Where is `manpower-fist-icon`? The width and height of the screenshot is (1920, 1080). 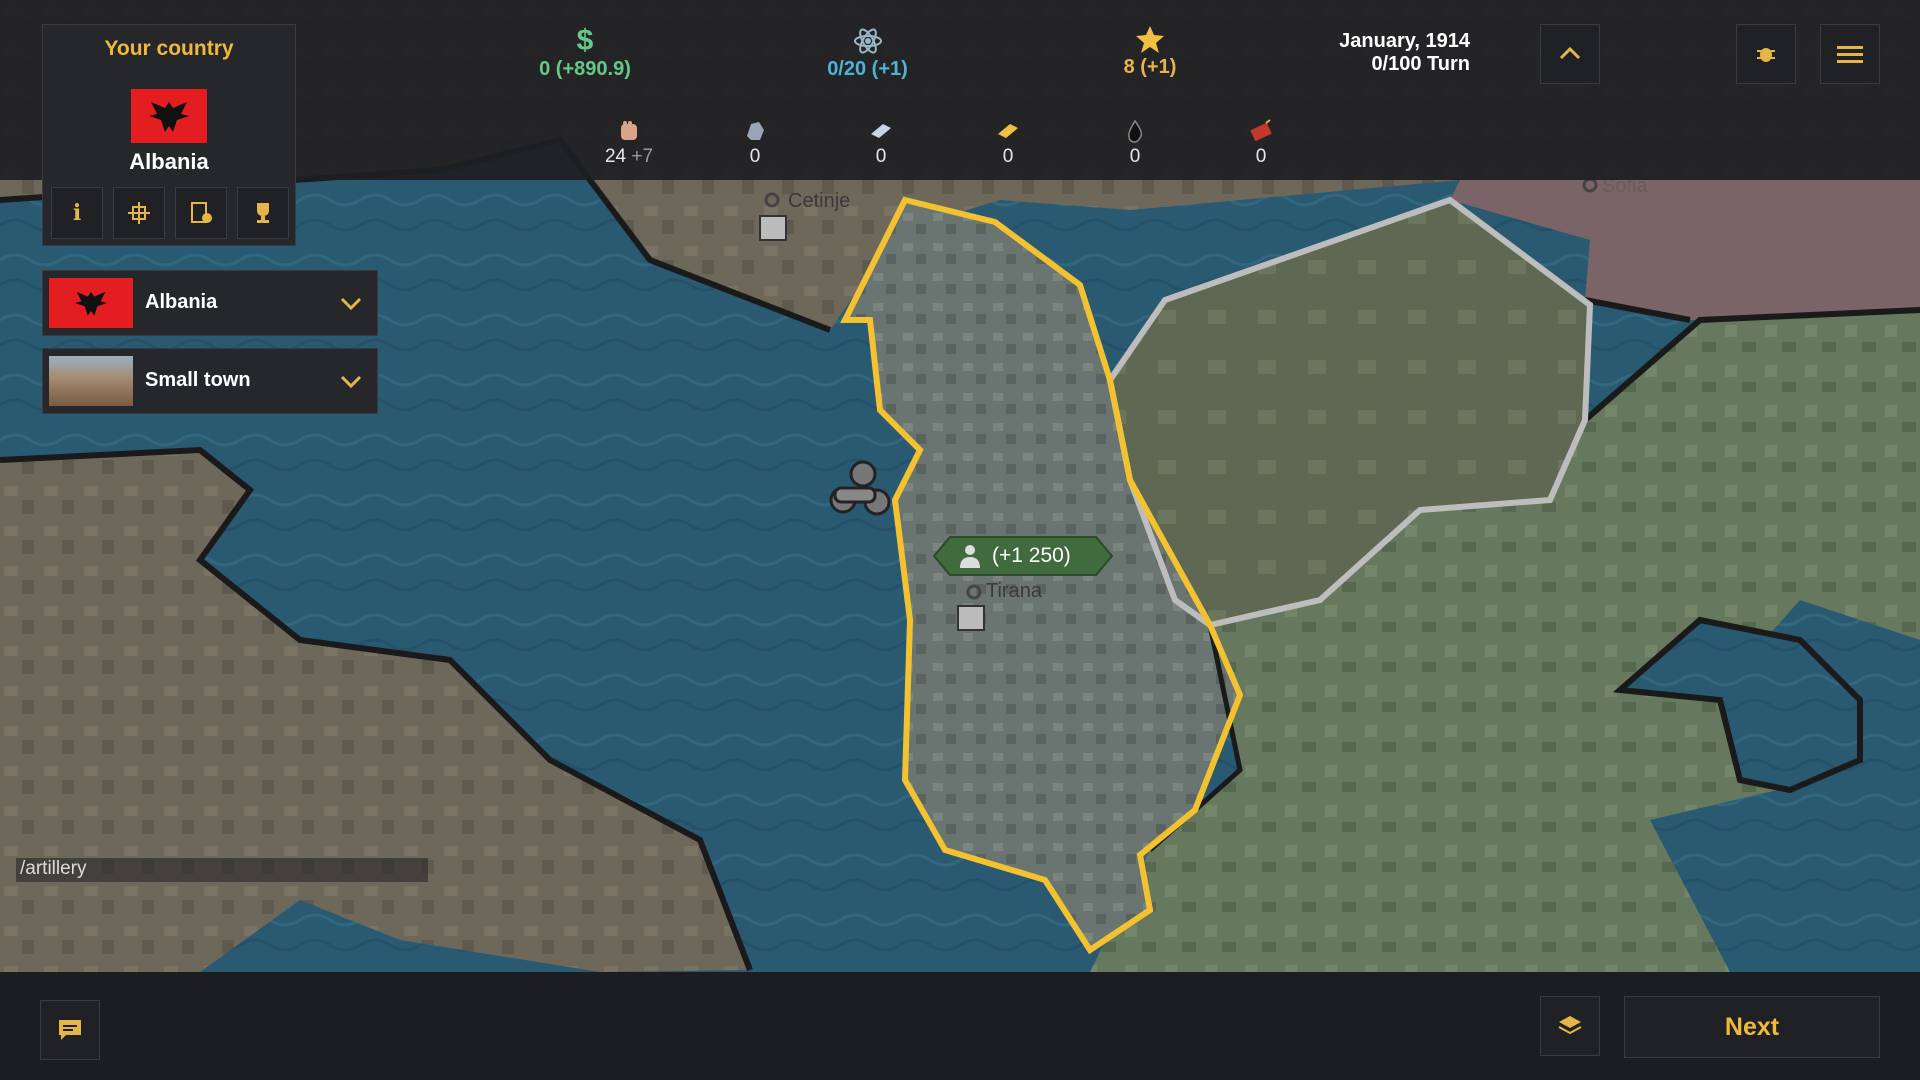 manpower-fist-icon is located at coordinates (629, 130).